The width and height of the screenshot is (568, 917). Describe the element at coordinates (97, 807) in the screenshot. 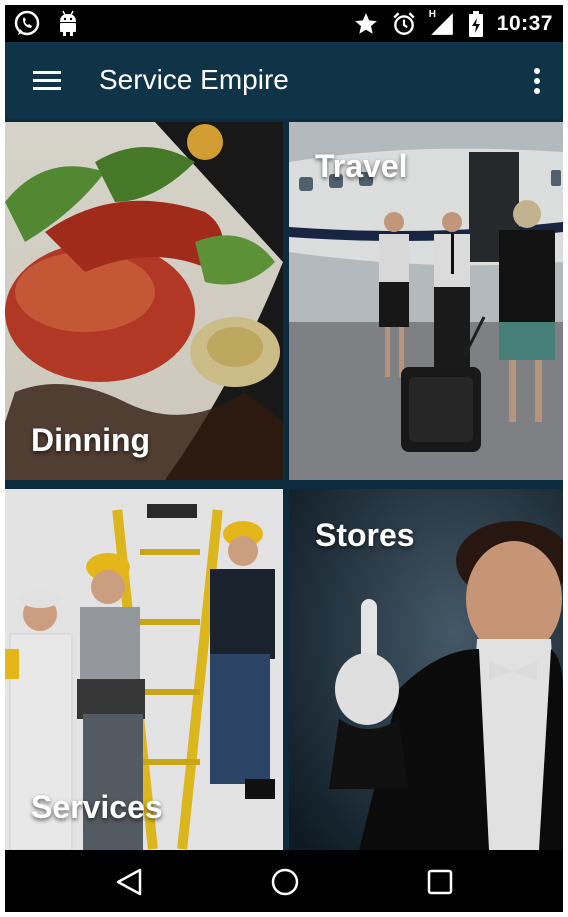

I see `tile-label-services: Services` at that location.